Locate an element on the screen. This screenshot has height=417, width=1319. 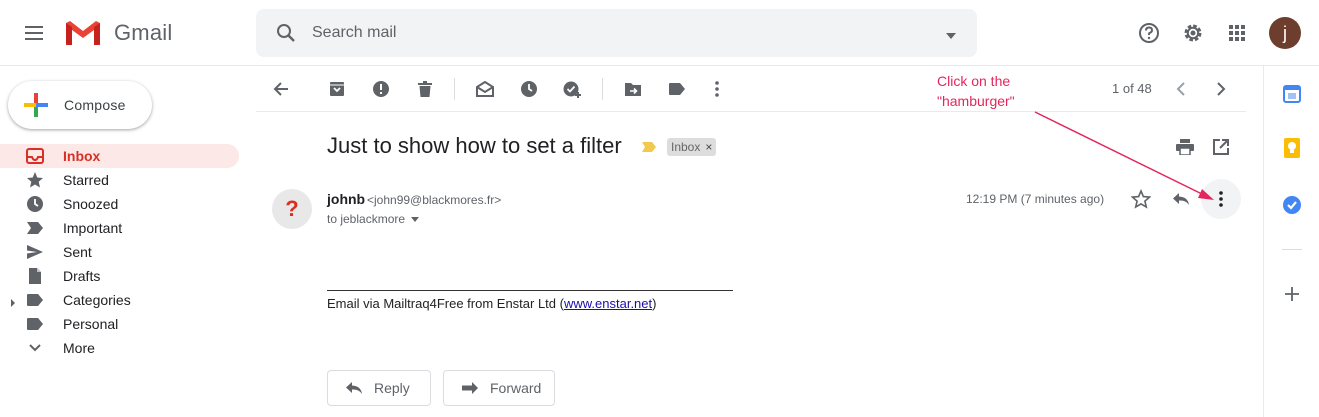
back-arrow-icon is located at coordinates (281, 89).